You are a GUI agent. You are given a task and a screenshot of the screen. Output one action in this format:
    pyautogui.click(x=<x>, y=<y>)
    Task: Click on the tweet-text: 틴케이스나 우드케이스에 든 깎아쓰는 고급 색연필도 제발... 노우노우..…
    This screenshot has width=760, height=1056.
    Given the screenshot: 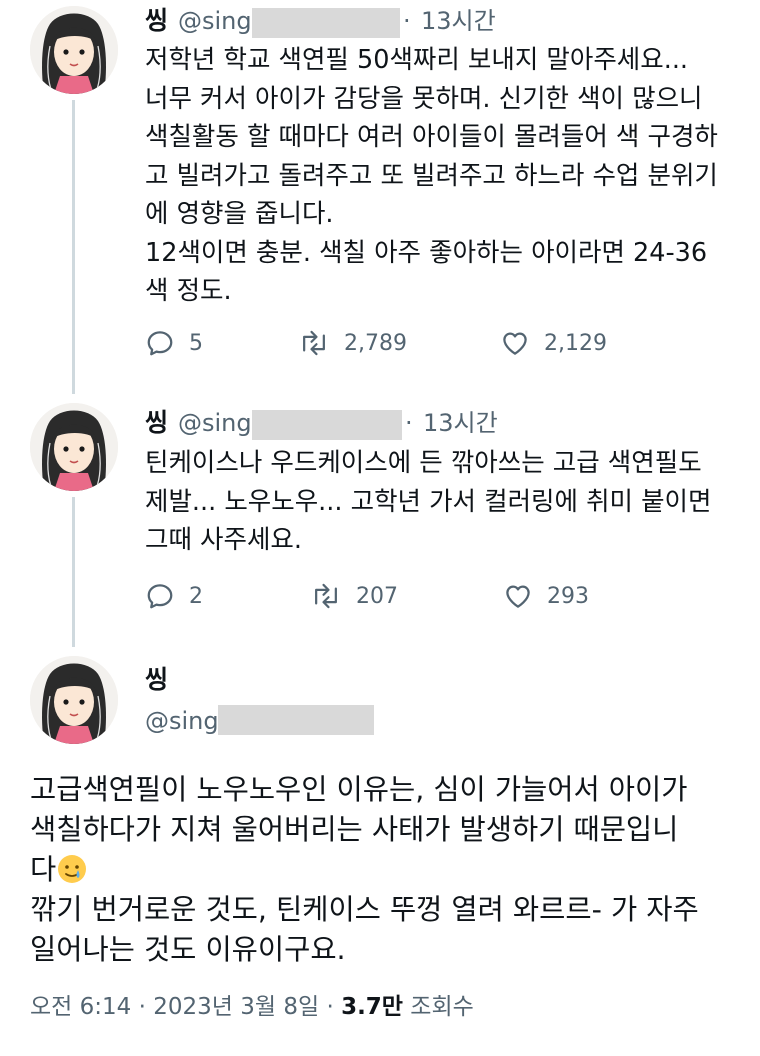 What is the action you would take?
    pyautogui.click(x=428, y=501)
    